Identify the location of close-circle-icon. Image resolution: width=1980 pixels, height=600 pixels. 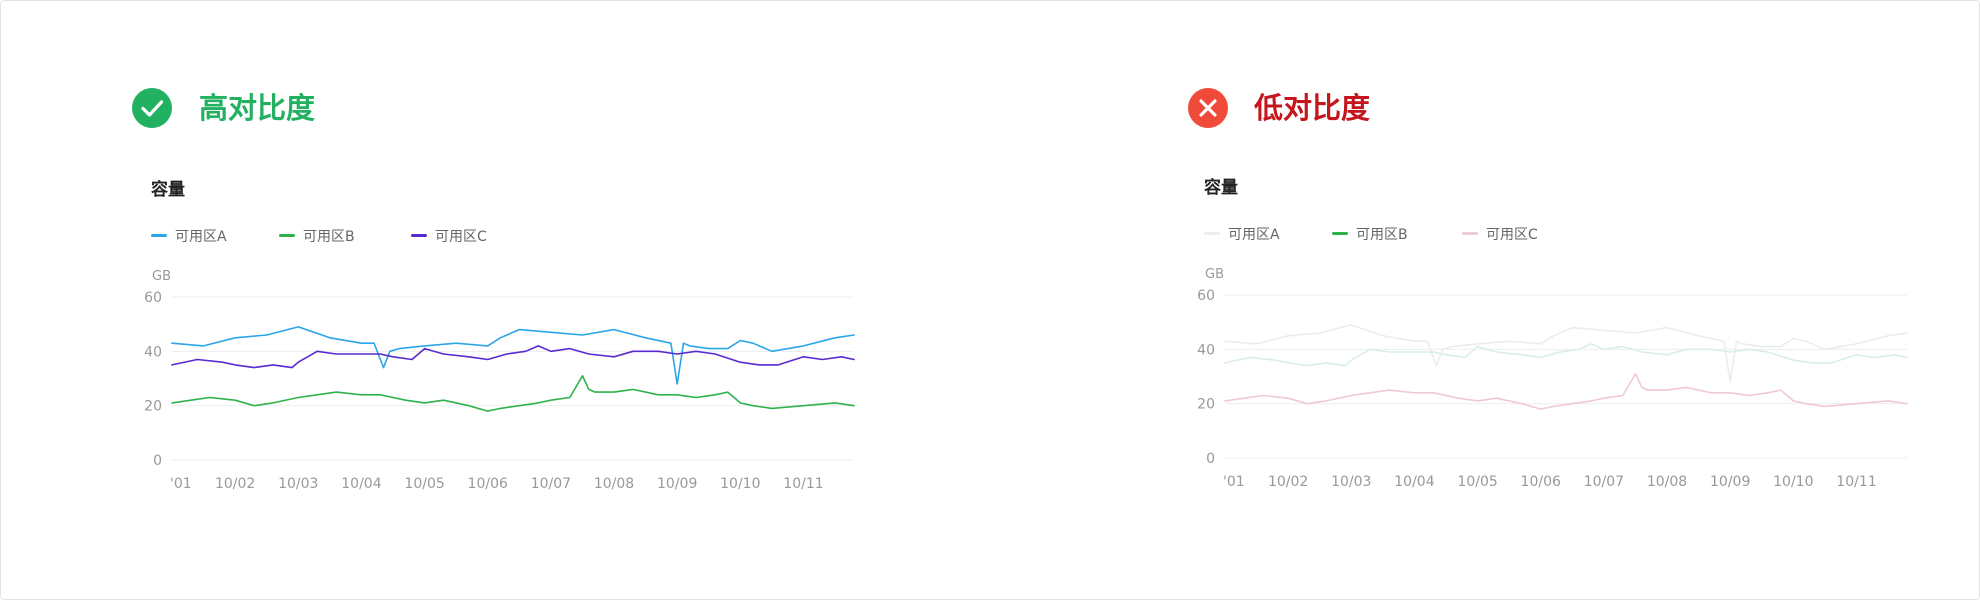
(1208, 108).